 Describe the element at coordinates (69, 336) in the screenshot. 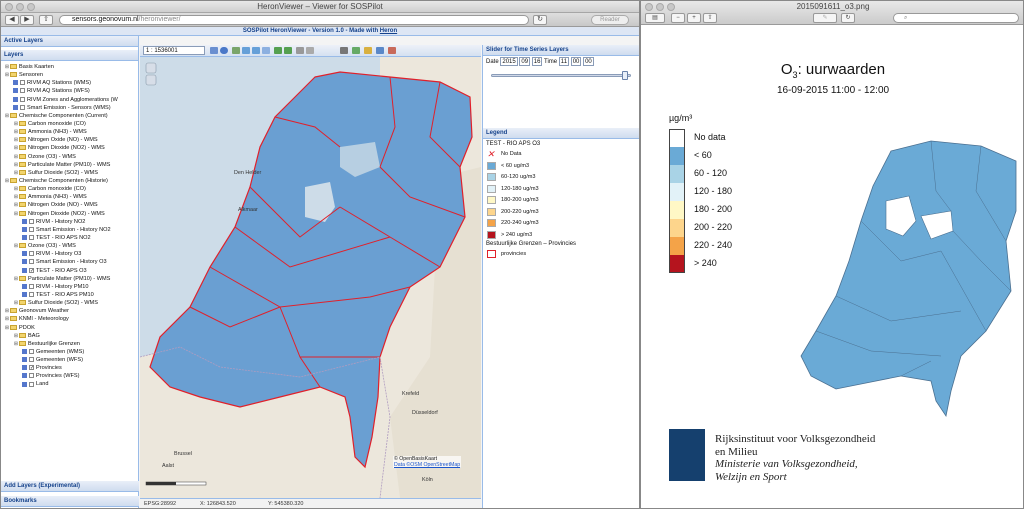

I see `tree-folder: ⊞ BAG` at that location.